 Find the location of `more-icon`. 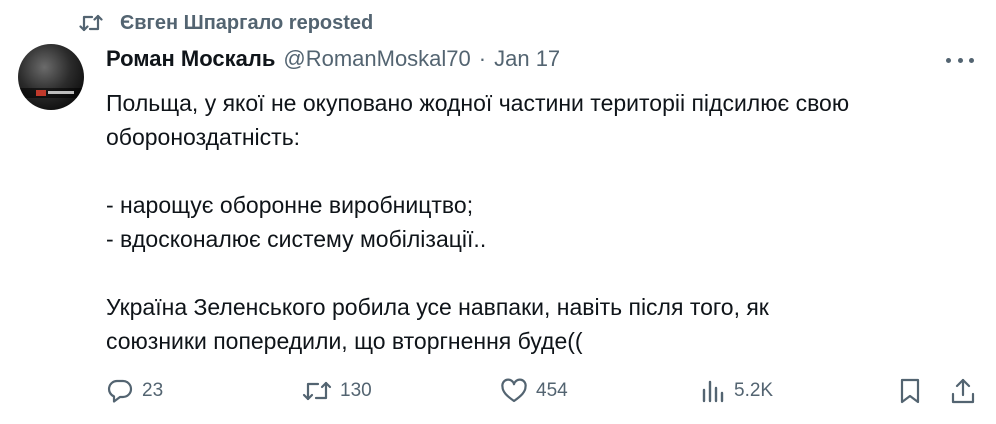

more-icon is located at coordinates (960, 60).